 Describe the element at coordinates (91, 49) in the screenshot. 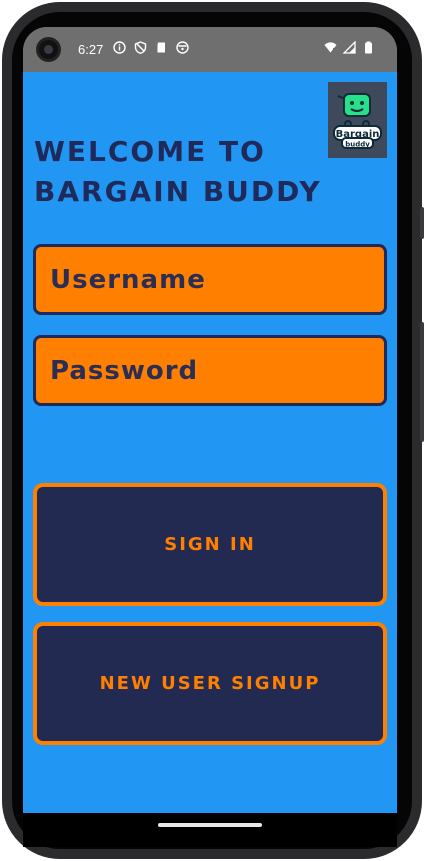

I see `status-time: 6:27` at that location.